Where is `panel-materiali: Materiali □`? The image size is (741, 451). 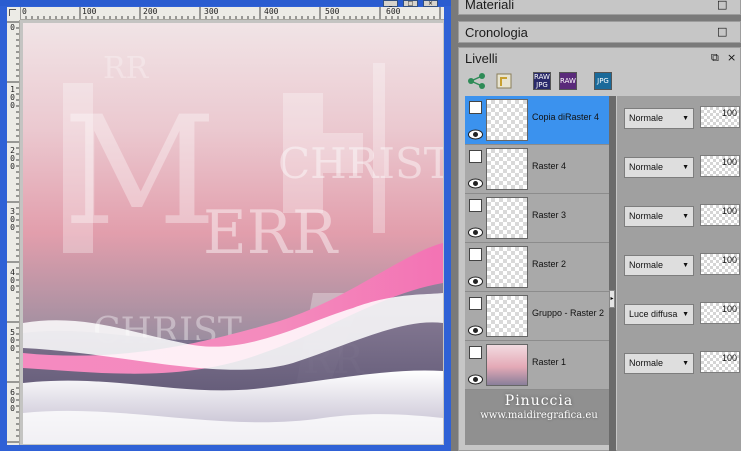 panel-materiali: Materiali □ is located at coordinates (599, 7).